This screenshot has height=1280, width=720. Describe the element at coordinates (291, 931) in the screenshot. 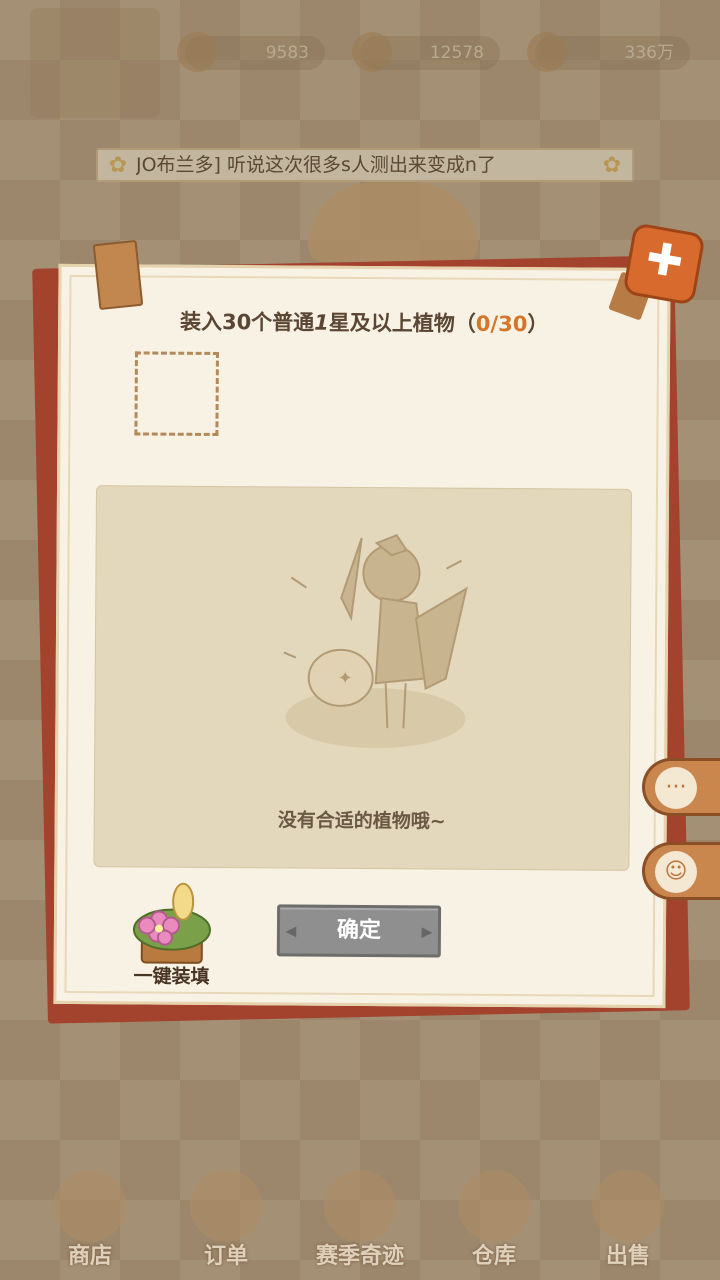

I see `zigzag-left-icon: ◀` at that location.